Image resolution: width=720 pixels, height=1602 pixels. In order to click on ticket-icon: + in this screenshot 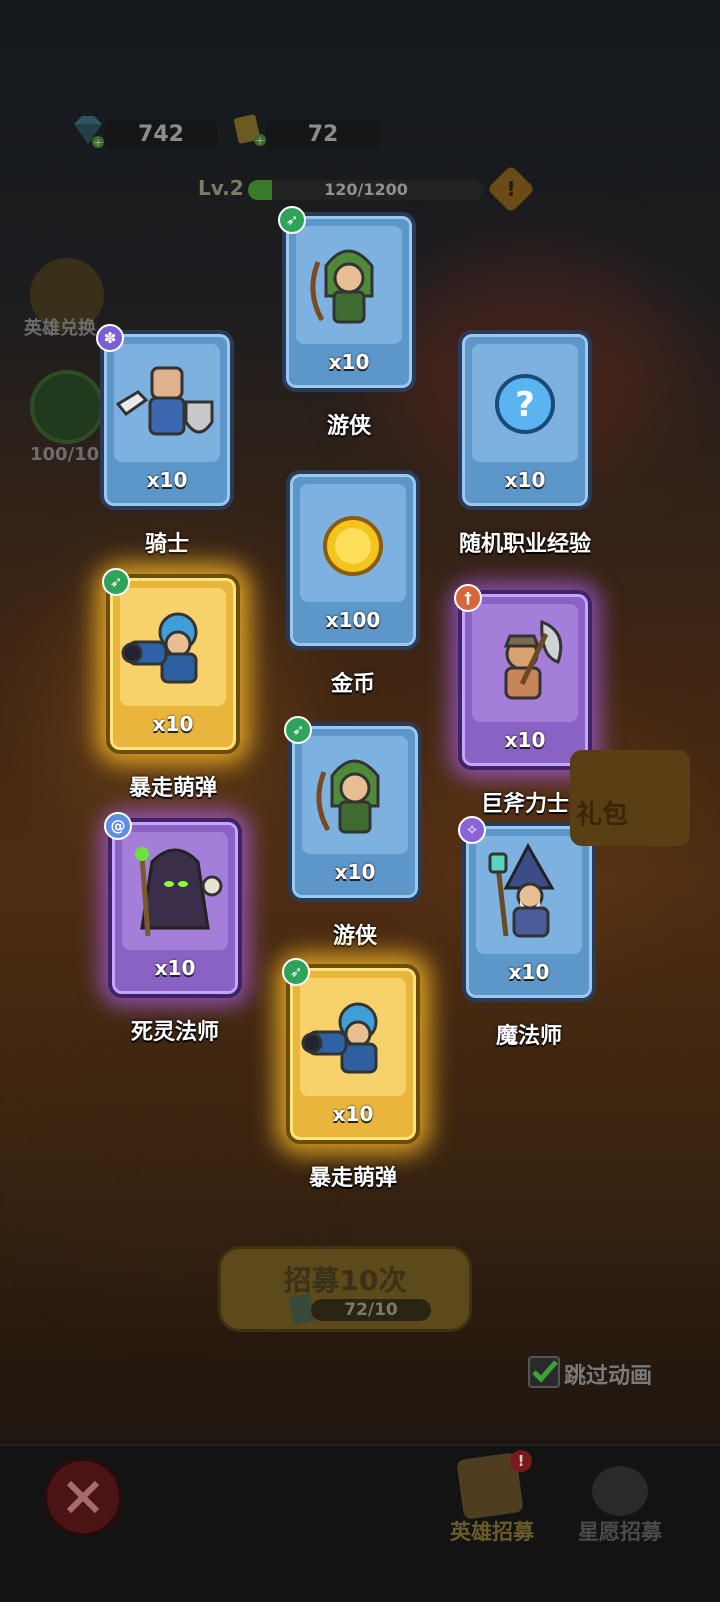, I will do `click(249, 129)`.